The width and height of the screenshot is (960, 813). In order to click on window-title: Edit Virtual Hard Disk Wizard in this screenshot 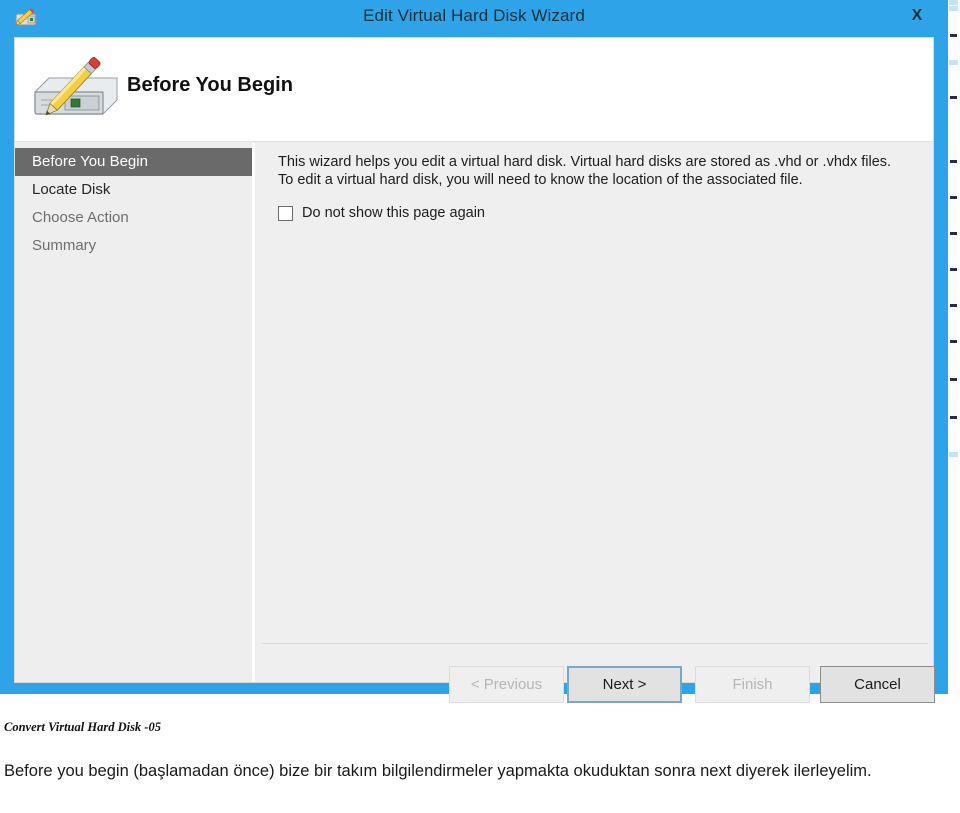, I will do `click(474, 15)`.